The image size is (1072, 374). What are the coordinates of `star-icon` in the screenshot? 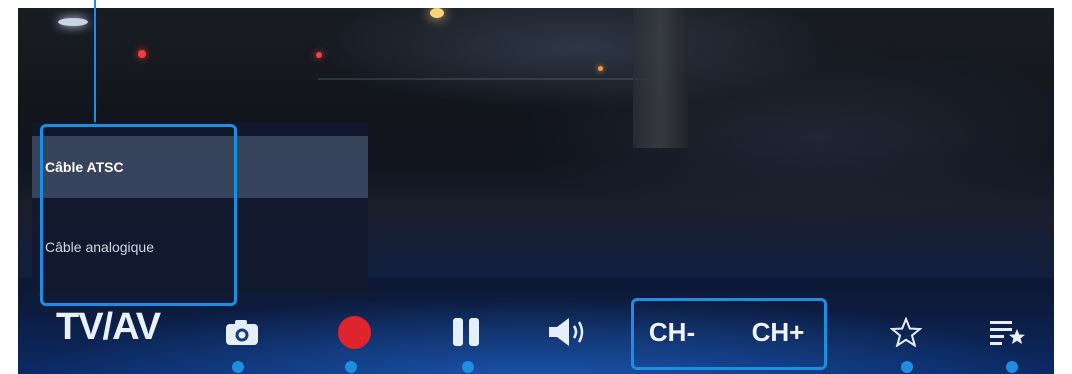 It's located at (906, 332).